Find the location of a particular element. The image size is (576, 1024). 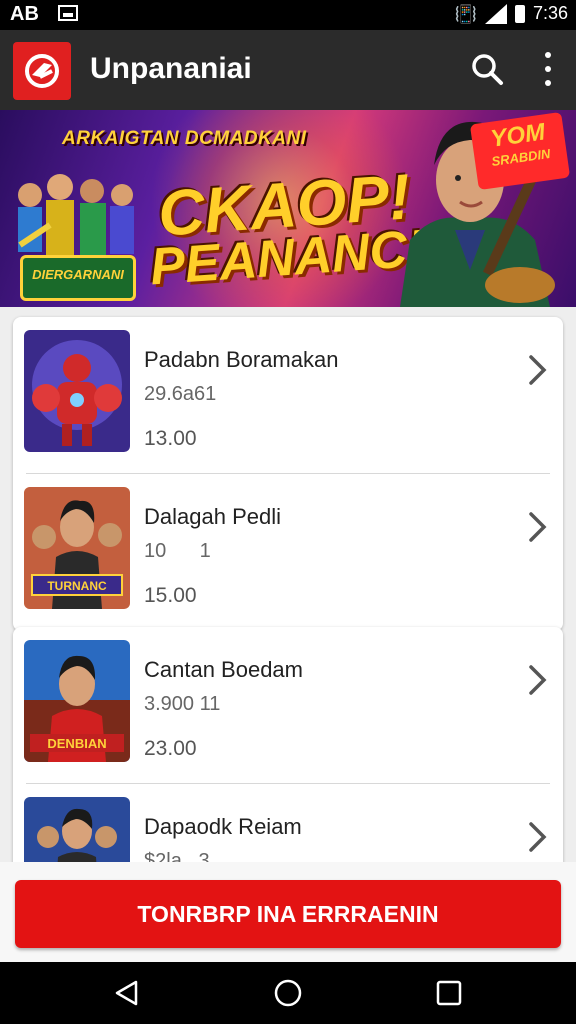

banner-game-logo: DIERGARNANI is located at coordinates (78, 278).